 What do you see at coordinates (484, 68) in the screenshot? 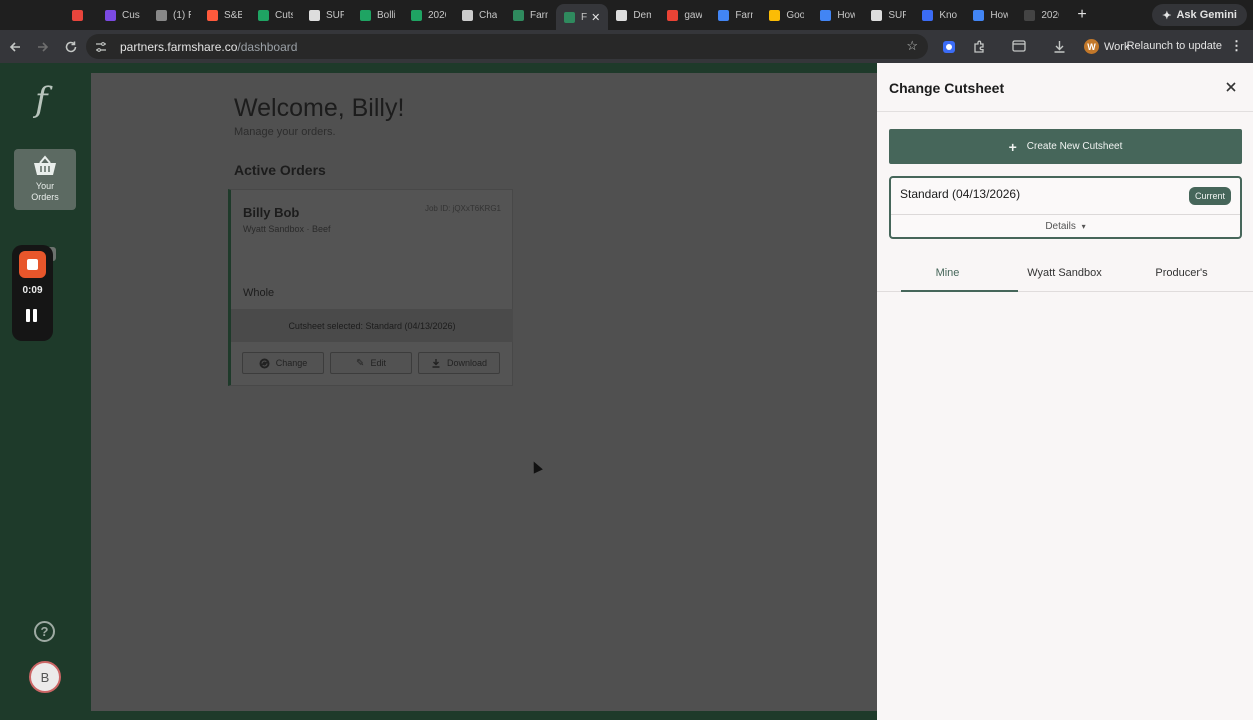
I see `content-frame-top` at bounding box center [484, 68].